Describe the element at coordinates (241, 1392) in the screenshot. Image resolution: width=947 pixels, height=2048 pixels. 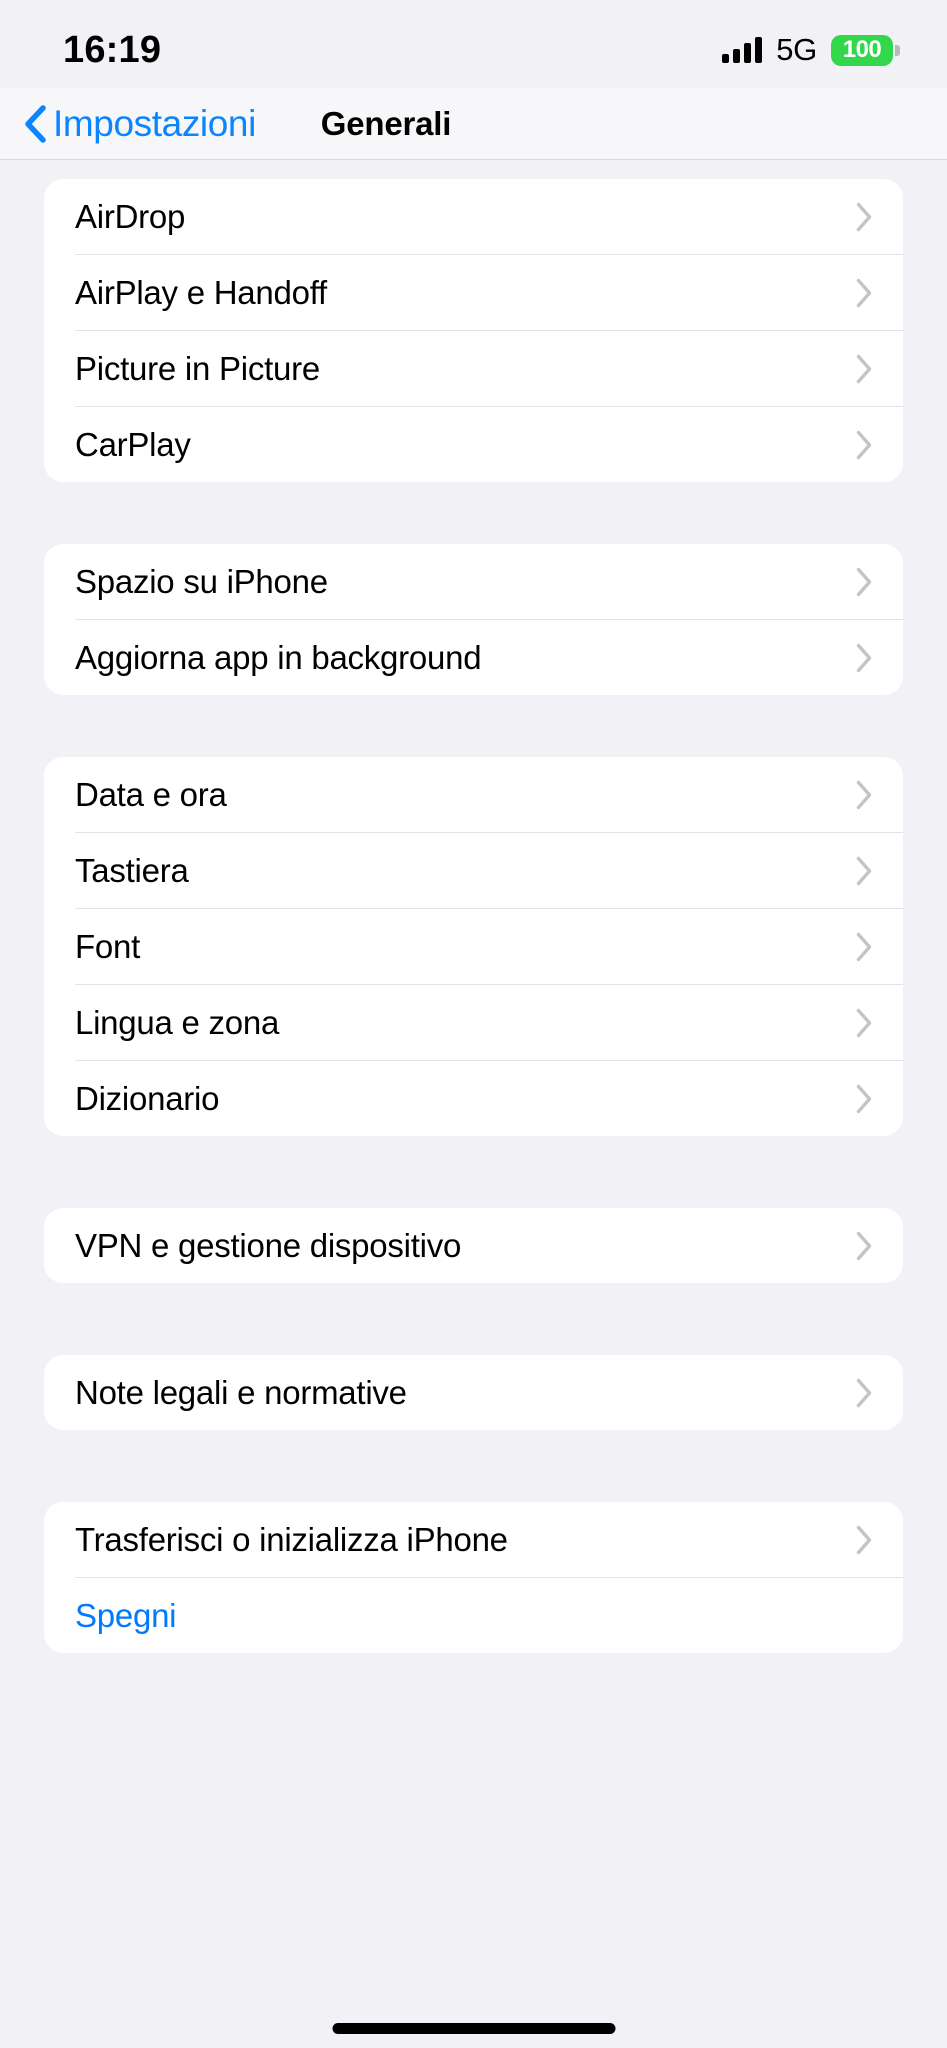
I see `row-label: Note legali e normative` at that location.